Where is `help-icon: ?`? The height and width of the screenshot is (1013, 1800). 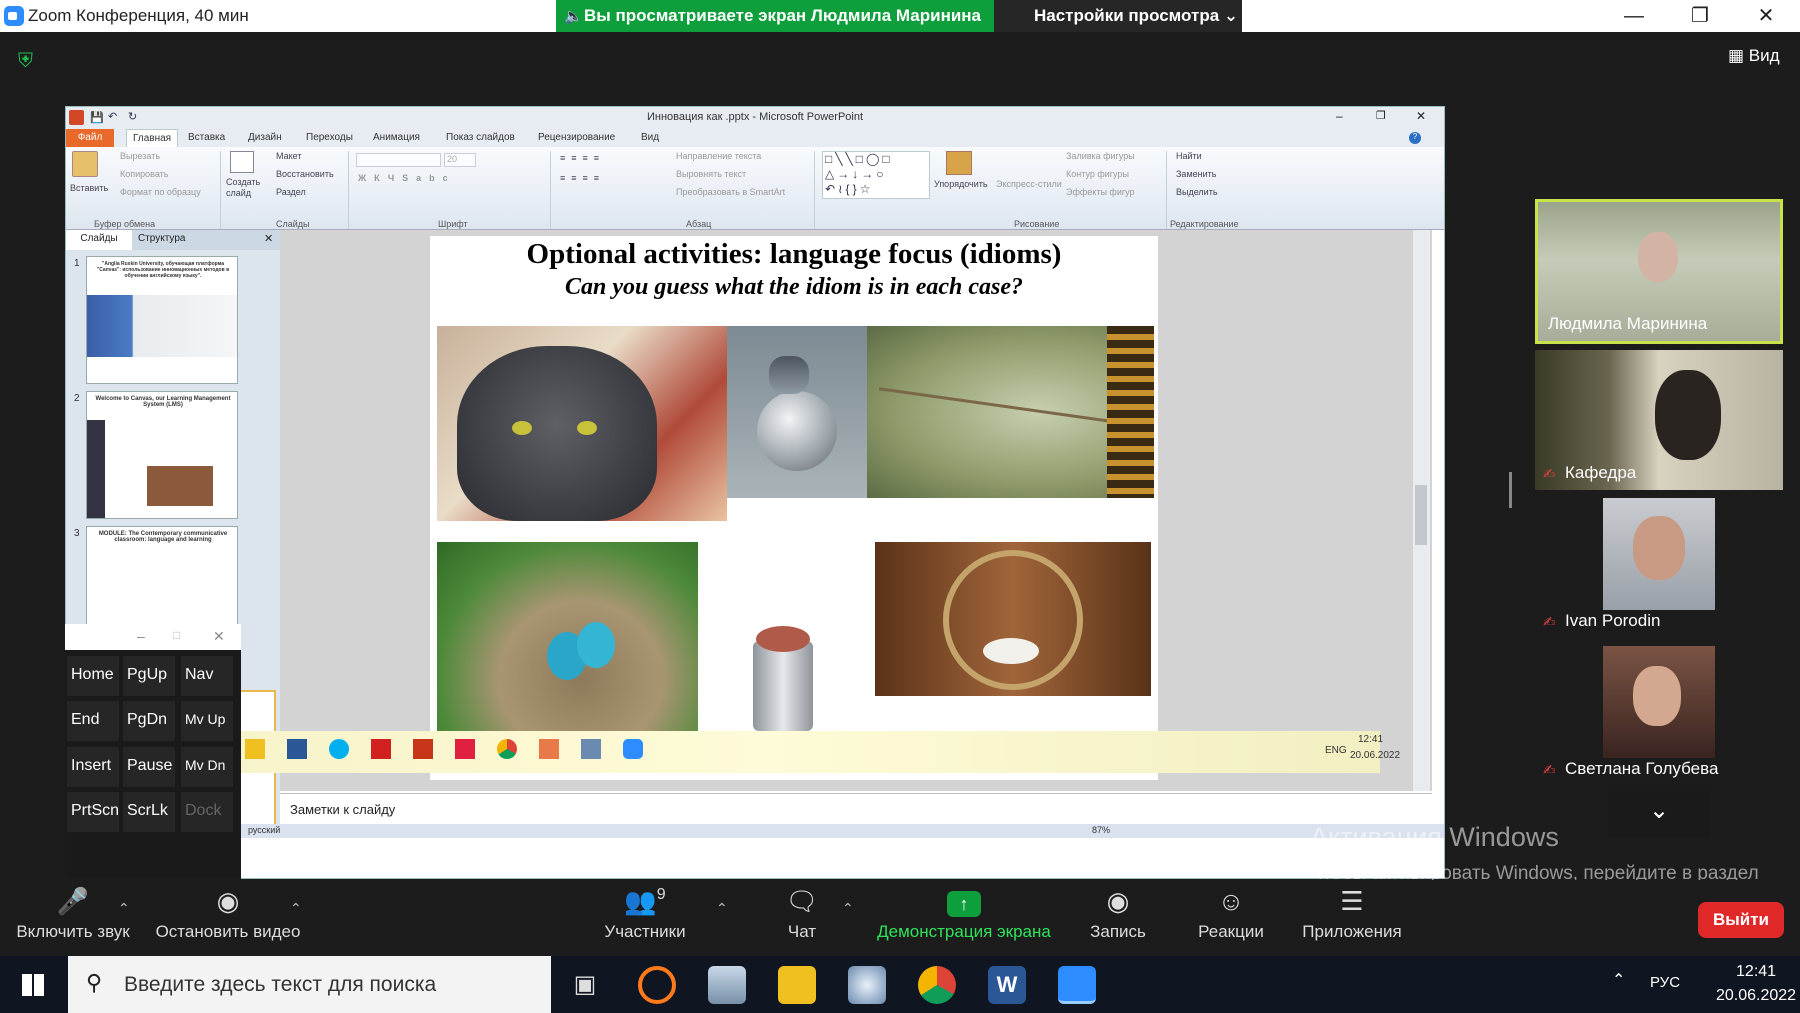 help-icon: ? is located at coordinates (1415, 138).